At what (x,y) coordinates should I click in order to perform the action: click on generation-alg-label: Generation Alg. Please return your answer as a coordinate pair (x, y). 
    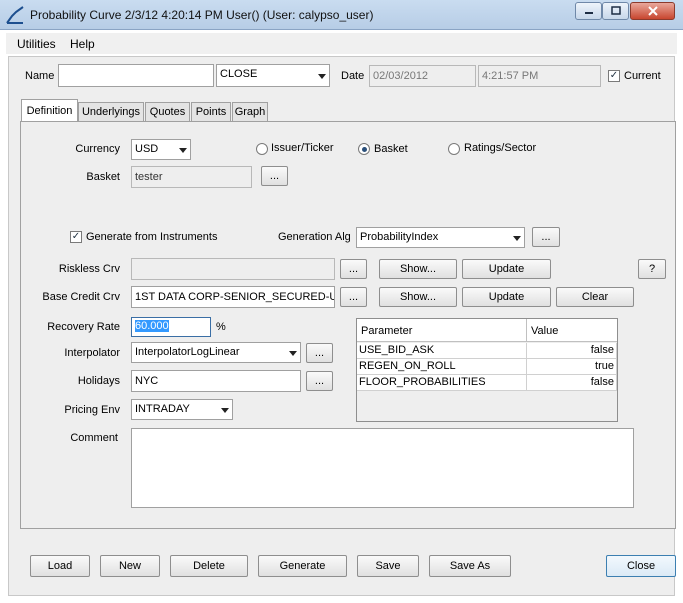
    Looking at the image, I should click on (314, 237).